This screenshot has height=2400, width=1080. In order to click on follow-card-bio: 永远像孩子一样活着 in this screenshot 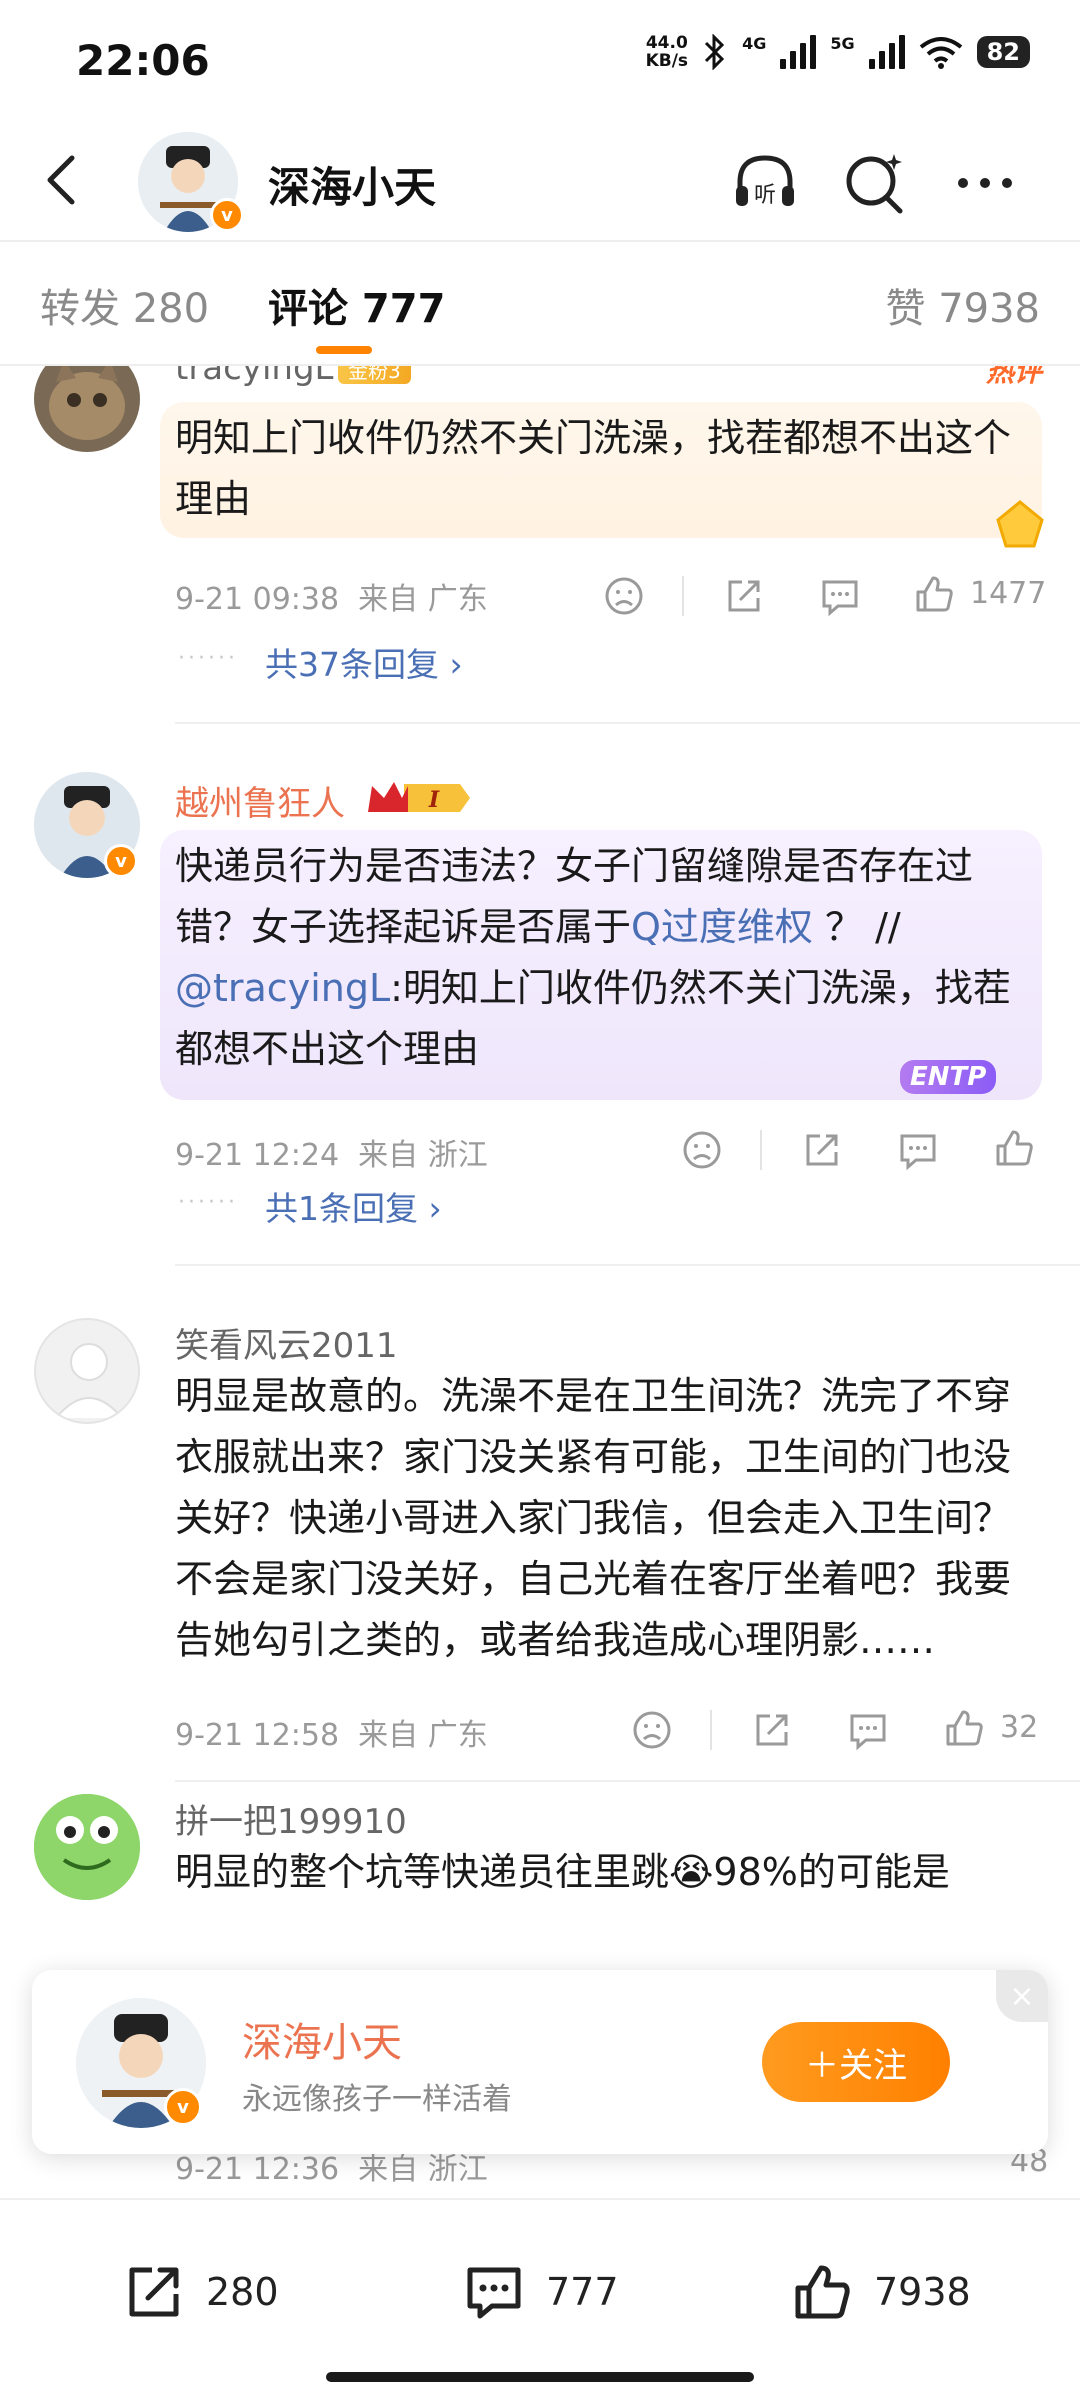, I will do `click(377, 2099)`.